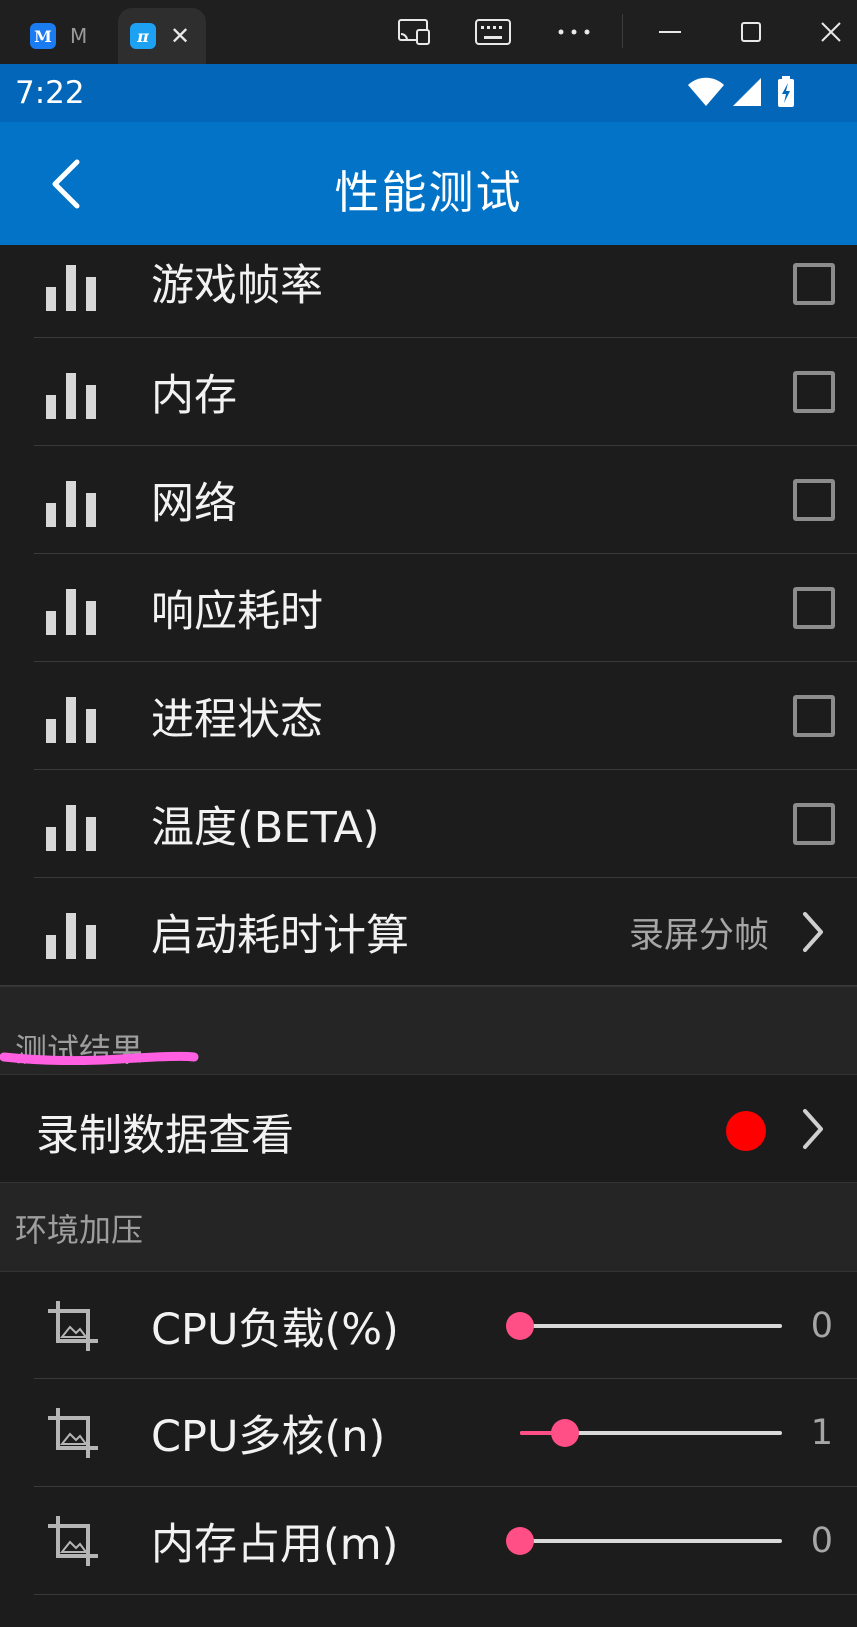 The height and width of the screenshot is (1627, 857). Describe the element at coordinates (194, 504) in the screenshot. I see `metric-label: 网络` at that location.